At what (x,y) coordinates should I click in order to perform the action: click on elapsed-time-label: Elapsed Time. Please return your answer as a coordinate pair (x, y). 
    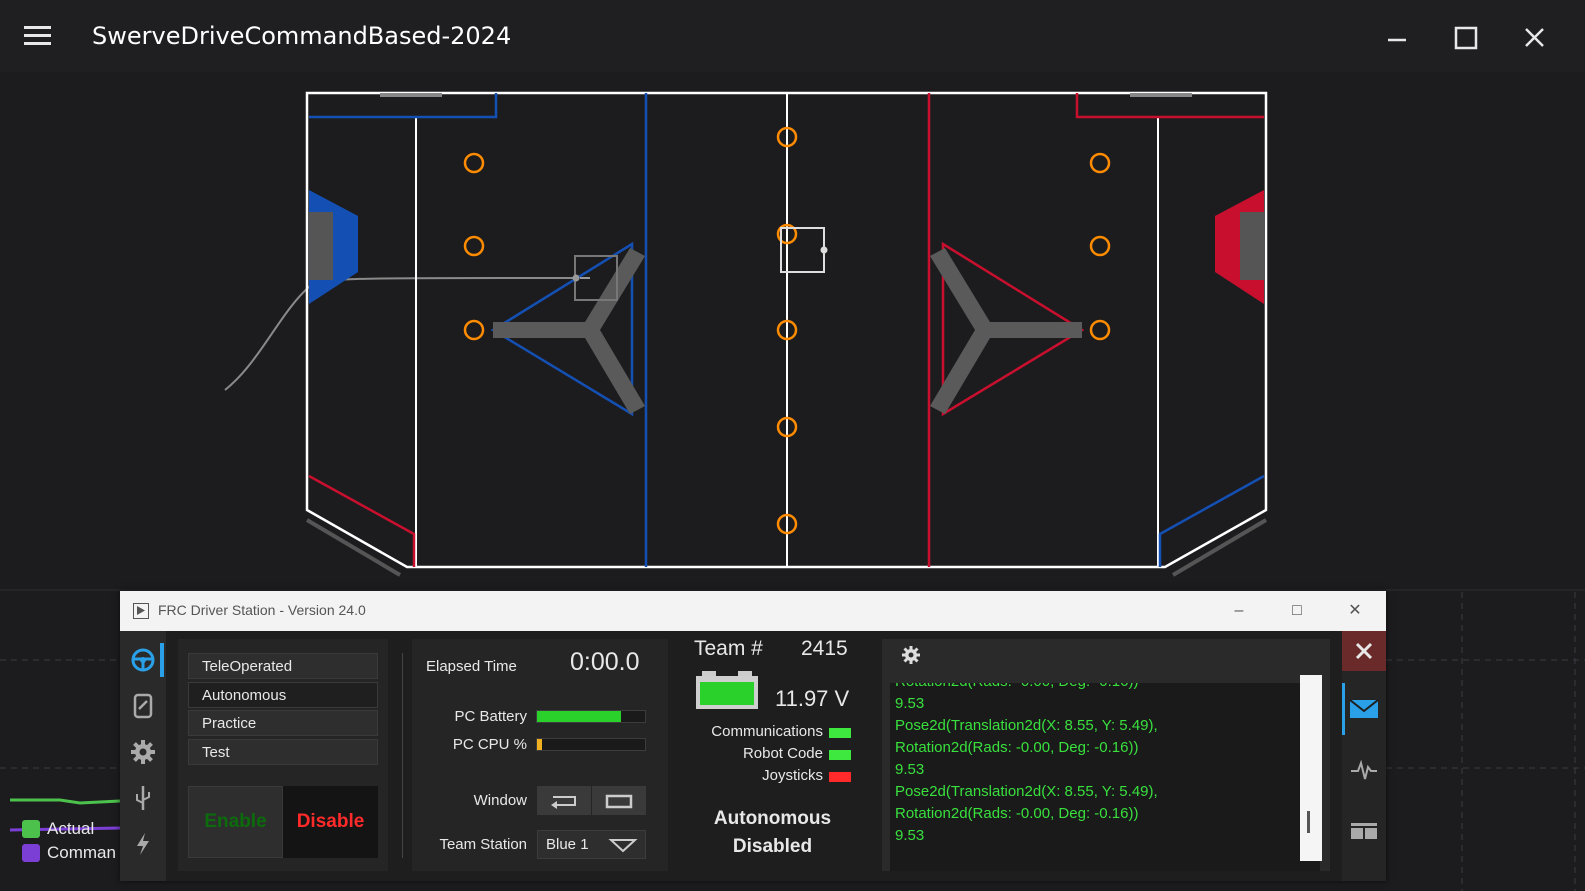
    Looking at the image, I should click on (471, 666).